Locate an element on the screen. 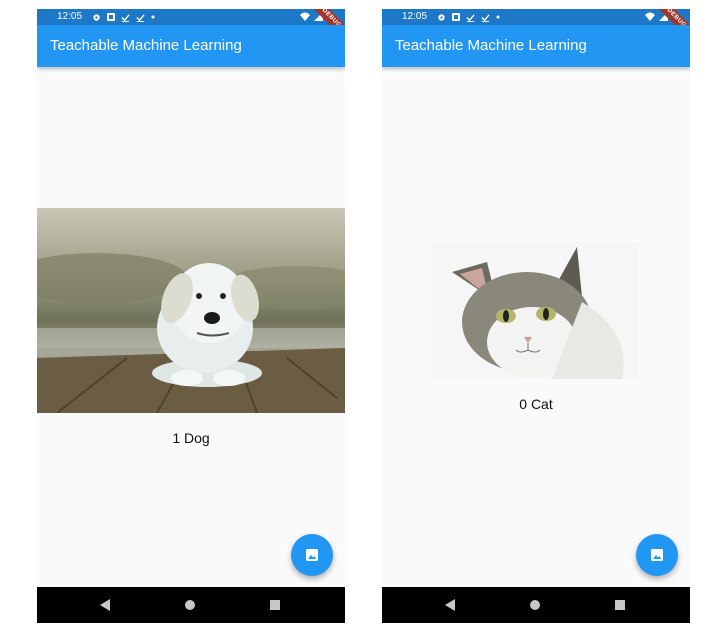  cat-photo is located at coordinates (535, 310).